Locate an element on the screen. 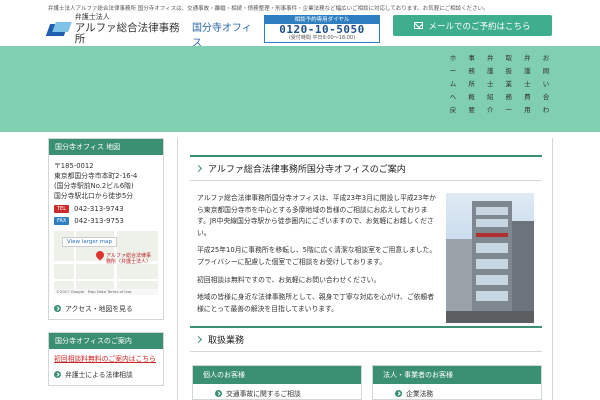 The image size is (600, 400). address-line: 東京都国分寺市本町2-16-4 is located at coordinates (96, 176).